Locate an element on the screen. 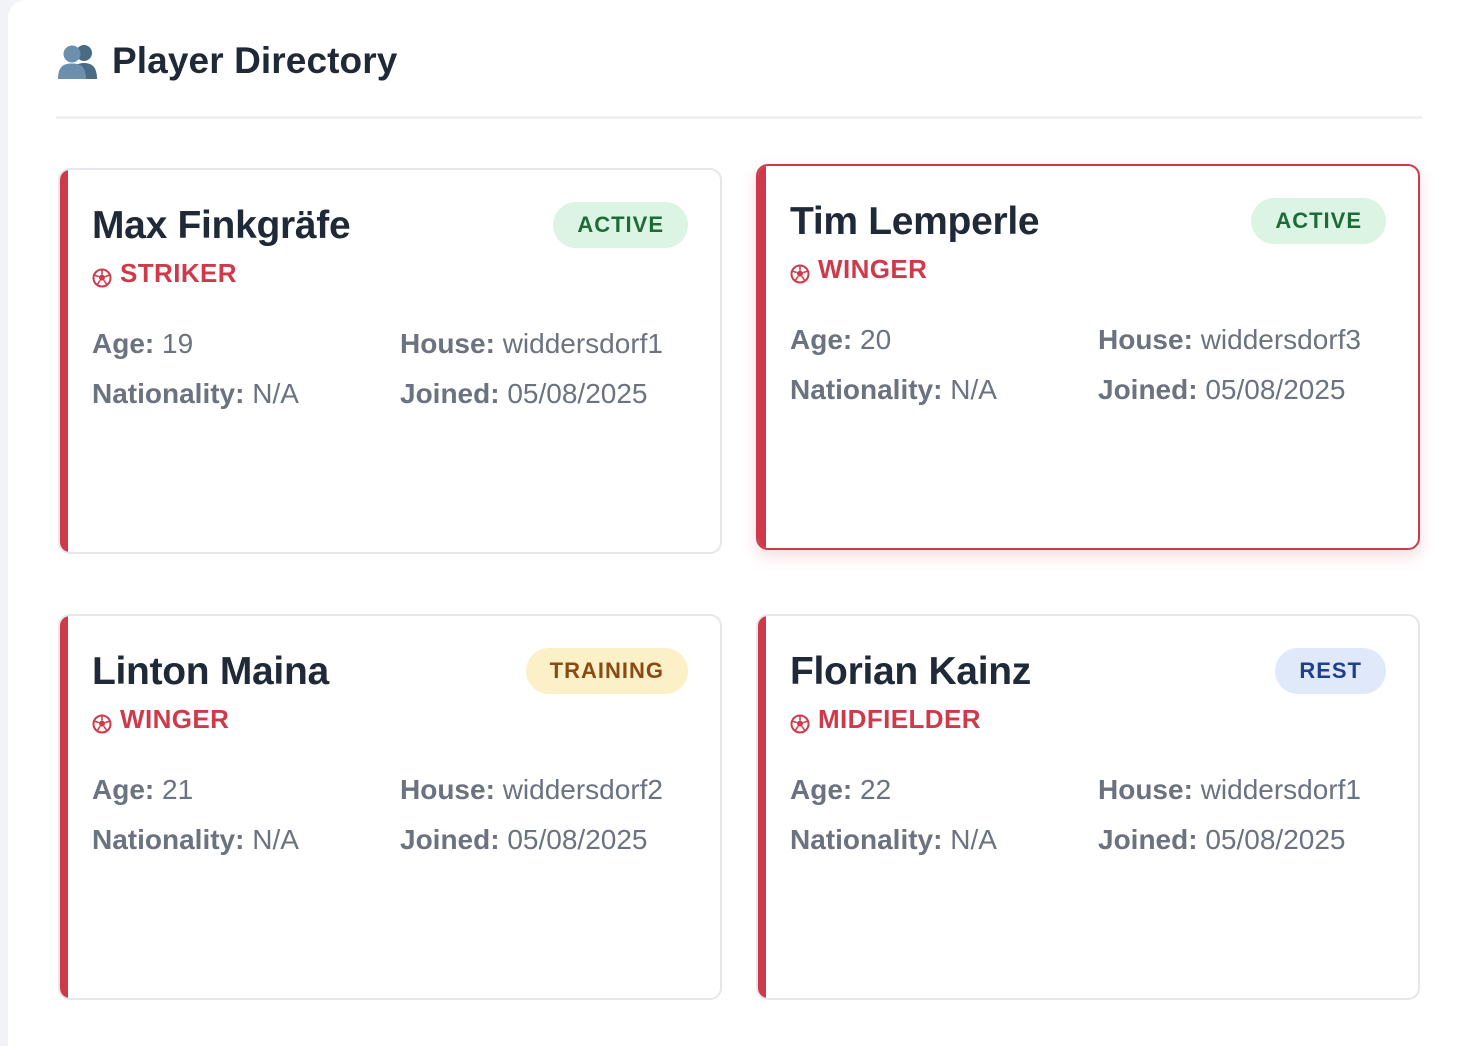  status-badge: REST is located at coordinates (1330, 671).